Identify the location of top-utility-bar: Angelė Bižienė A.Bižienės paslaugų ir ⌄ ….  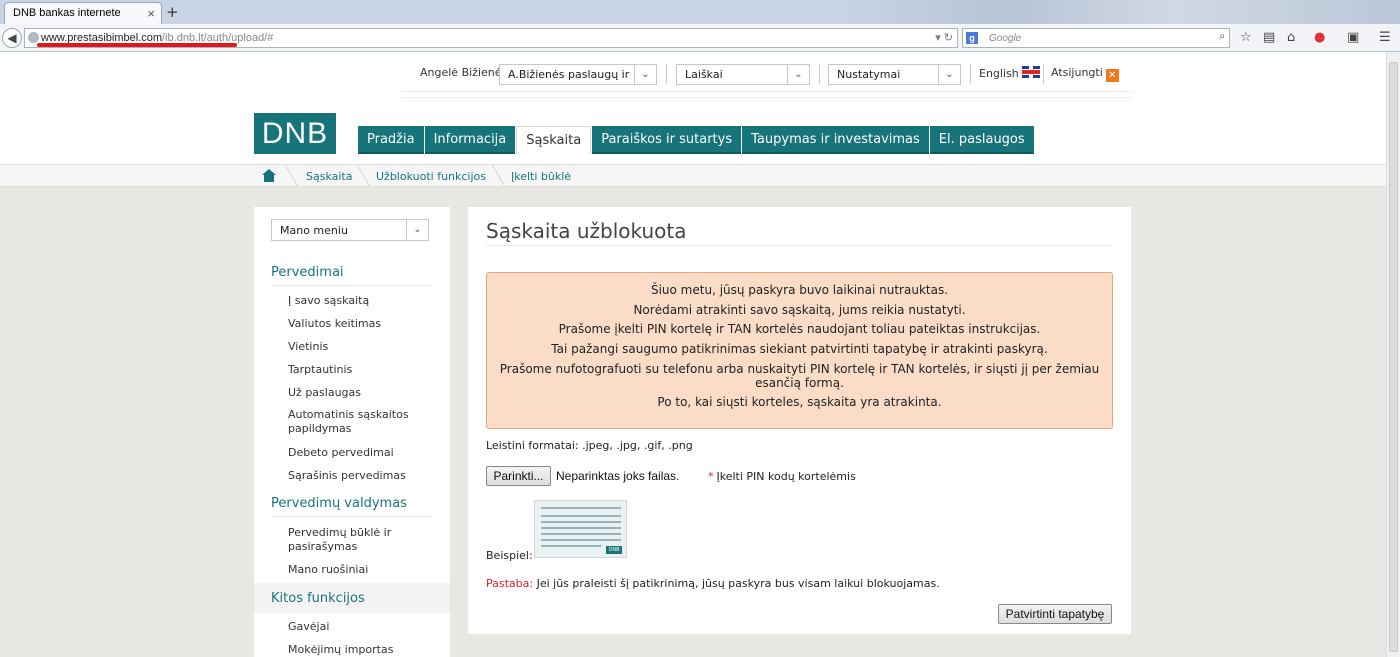
(767, 73).